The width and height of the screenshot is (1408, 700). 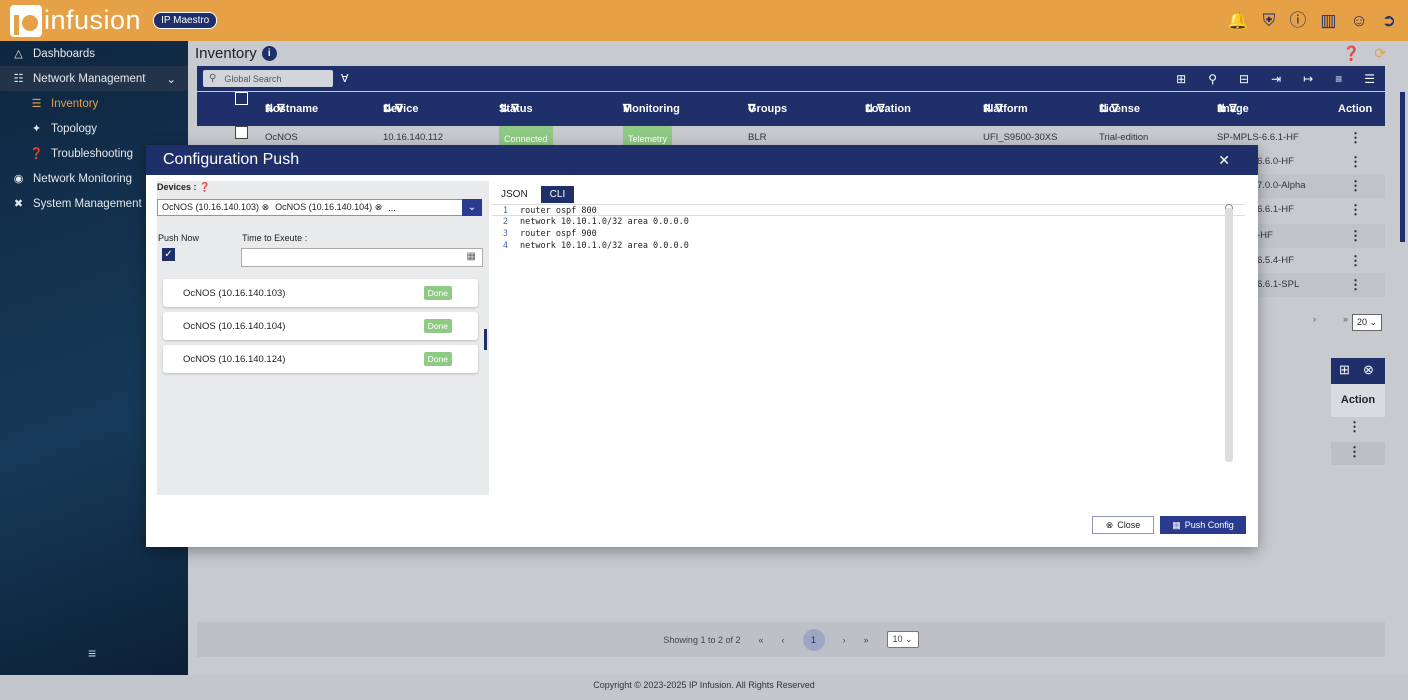 I want to click on col-status: Status ⇅ ∇, so click(x=516, y=109).